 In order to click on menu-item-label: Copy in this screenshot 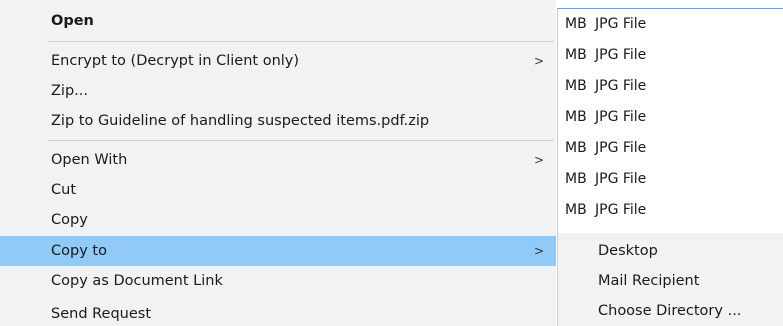, I will do `click(69, 220)`.